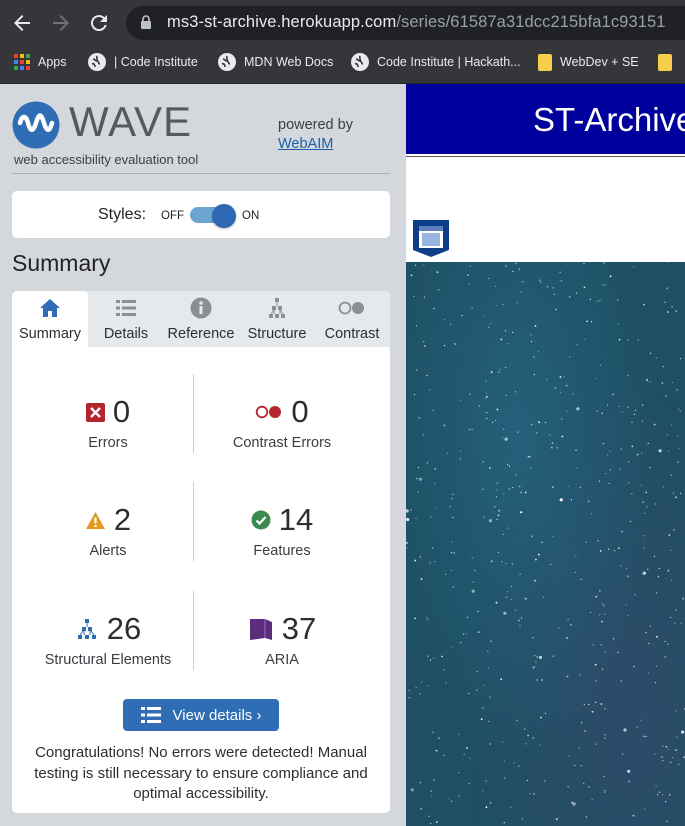 Image resolution: width=685 pixels, height=826 pixels. What do you see at coordinates (106, 159) in the screenshot?
I see `wave-tagline: web accessibility evaluation tool` at bounding box center [106, 159].